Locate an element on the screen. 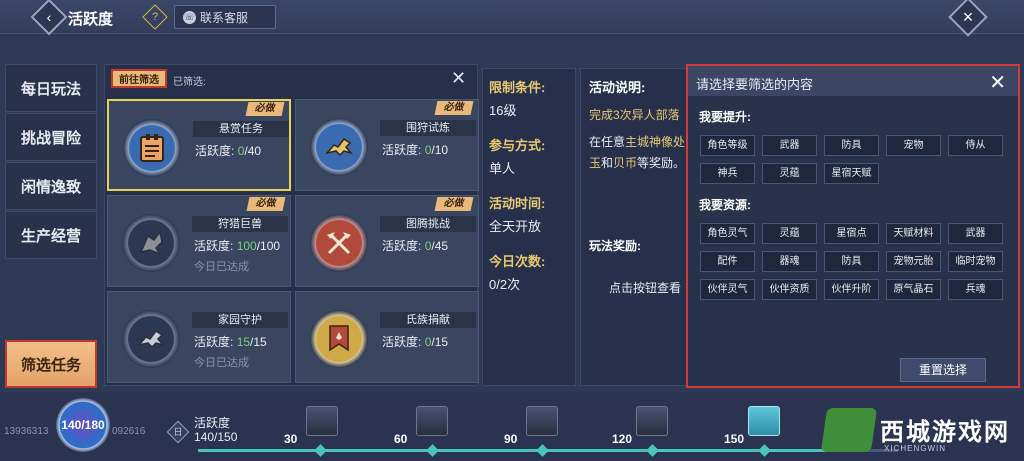 This screenshot has width=1024, height=461. filter-chip: 天赋材料 is located at coordinates (913, 233).